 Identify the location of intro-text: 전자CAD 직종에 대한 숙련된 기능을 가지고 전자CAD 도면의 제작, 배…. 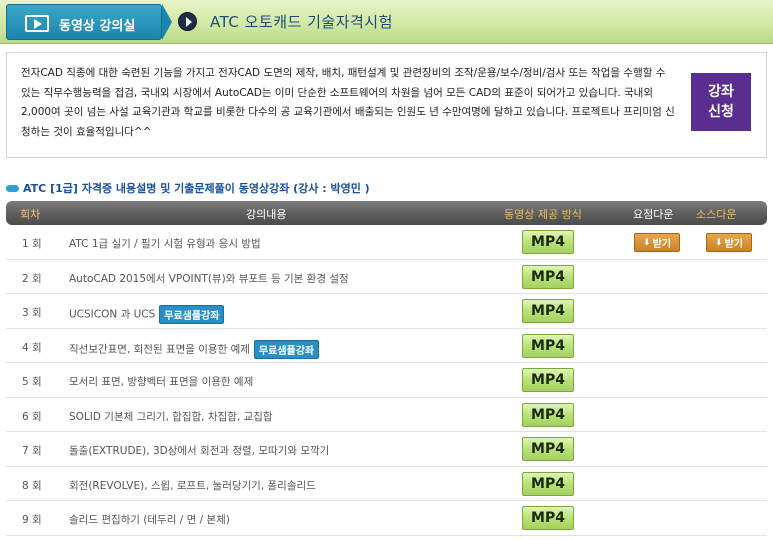
(348, 102).